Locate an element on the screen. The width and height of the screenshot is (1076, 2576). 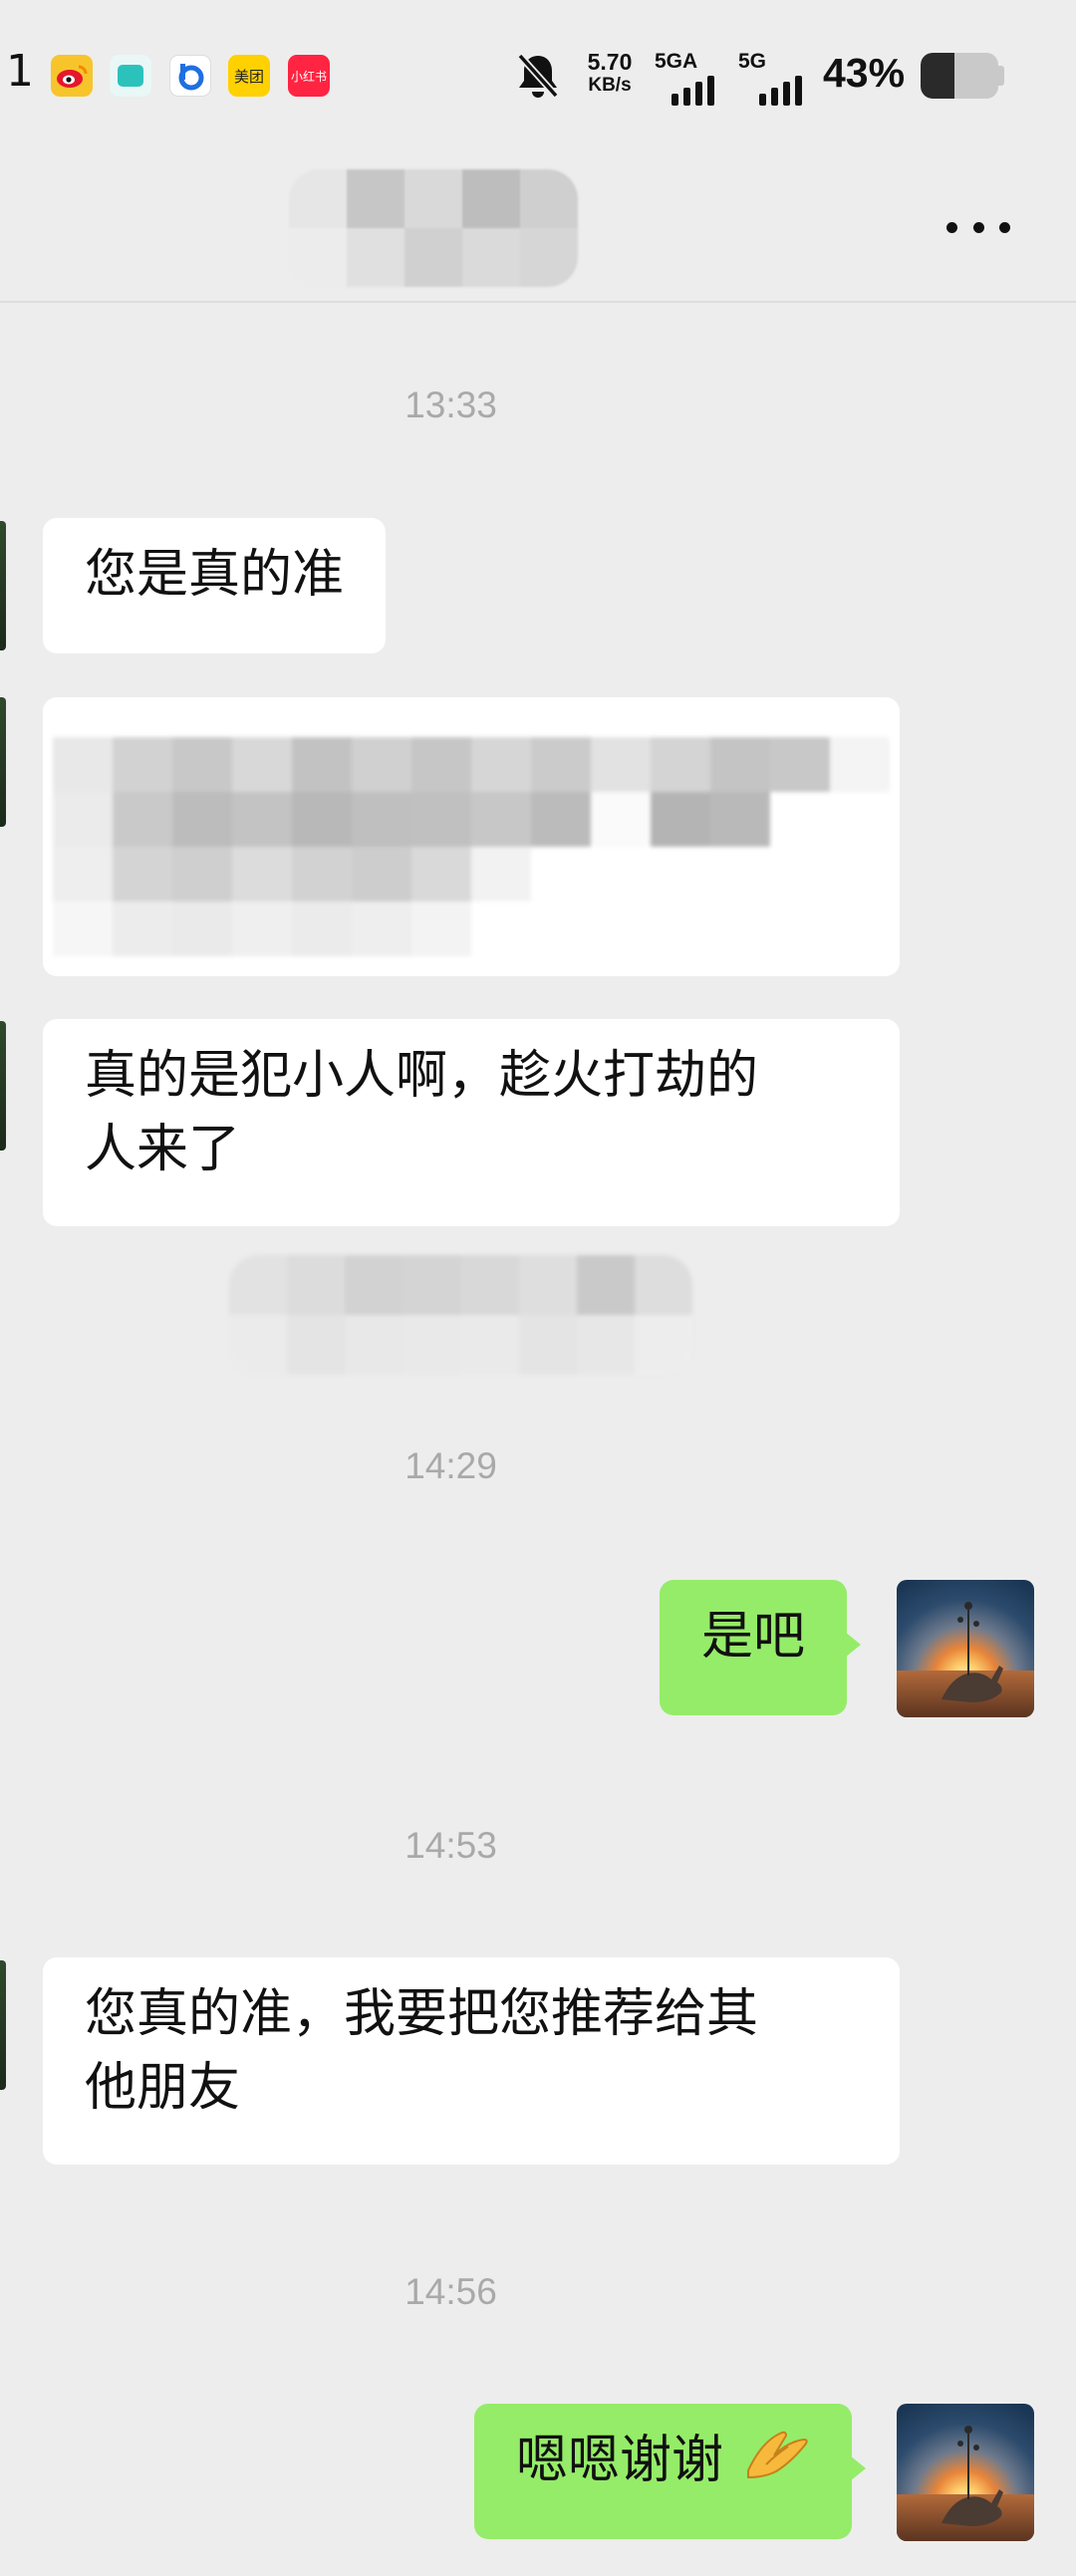
blurred-system-notice is located at coordinates (460, 1315).